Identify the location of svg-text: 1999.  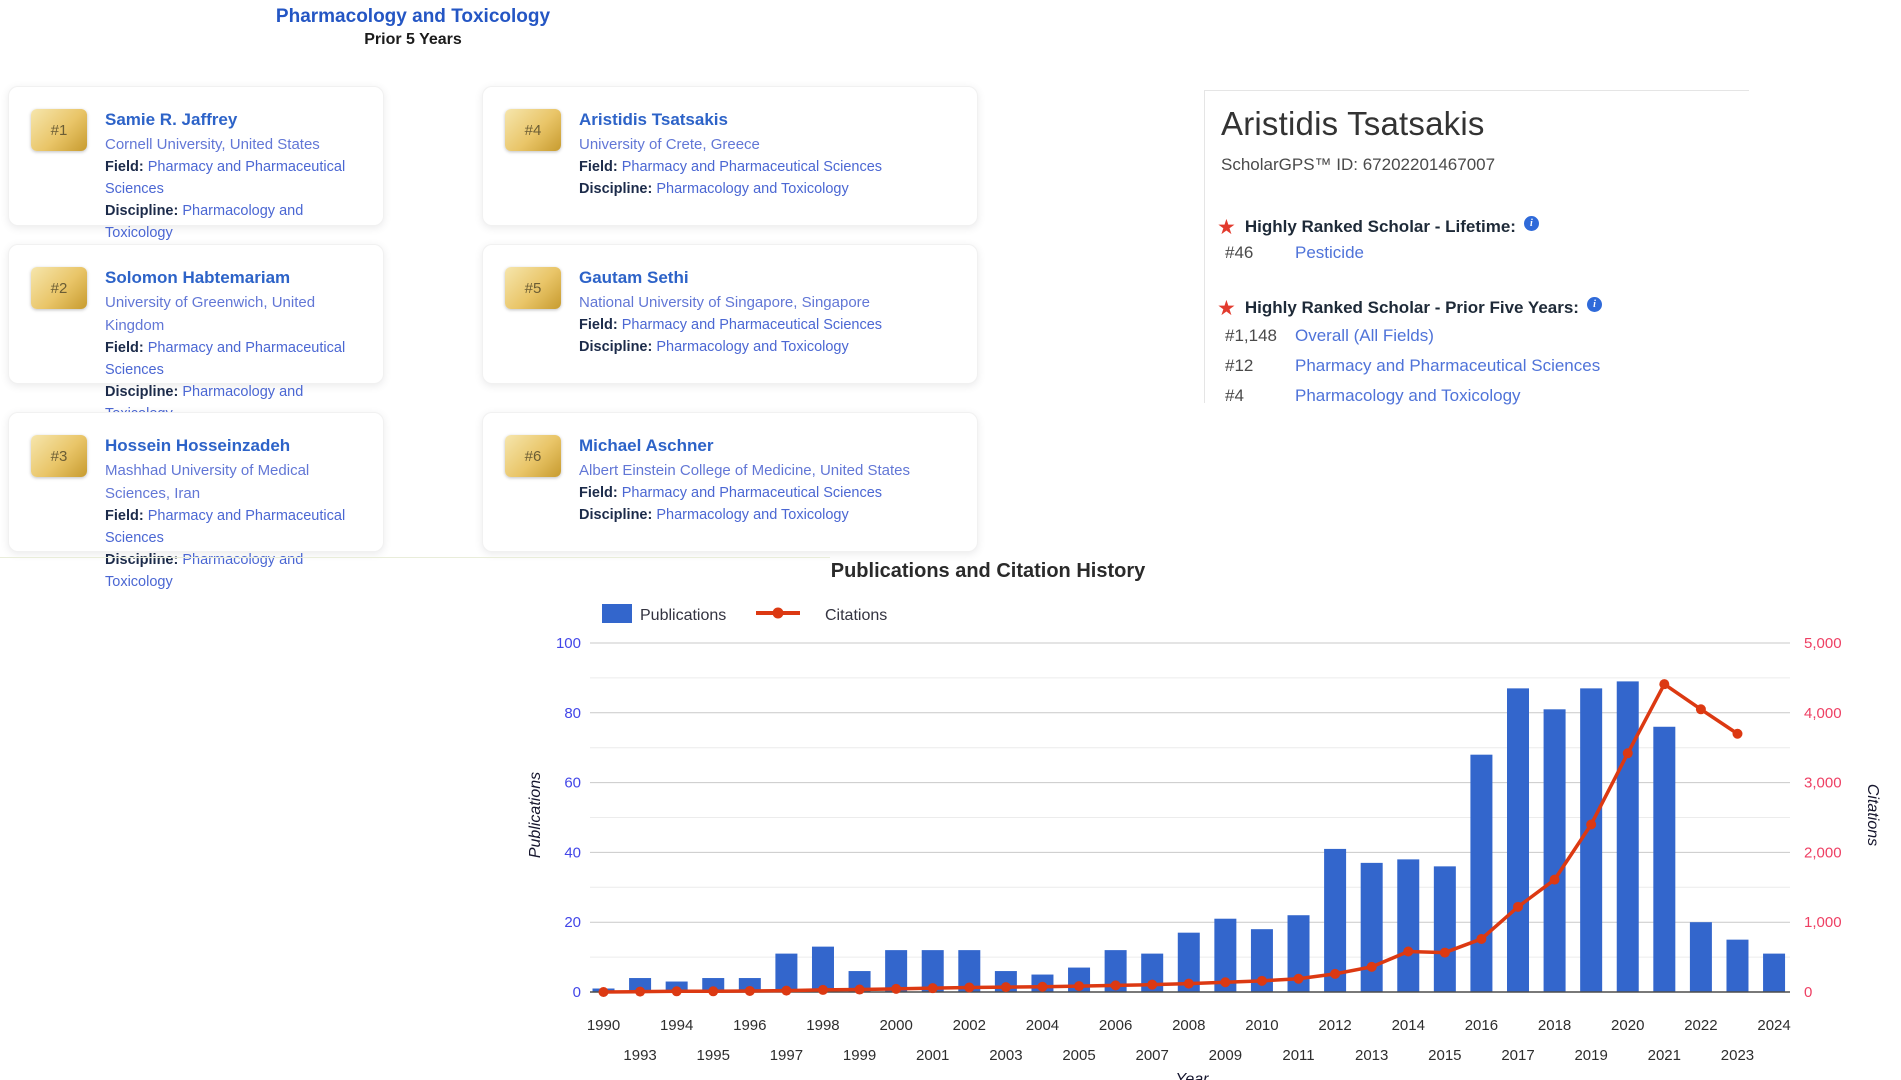
(859, 1055).